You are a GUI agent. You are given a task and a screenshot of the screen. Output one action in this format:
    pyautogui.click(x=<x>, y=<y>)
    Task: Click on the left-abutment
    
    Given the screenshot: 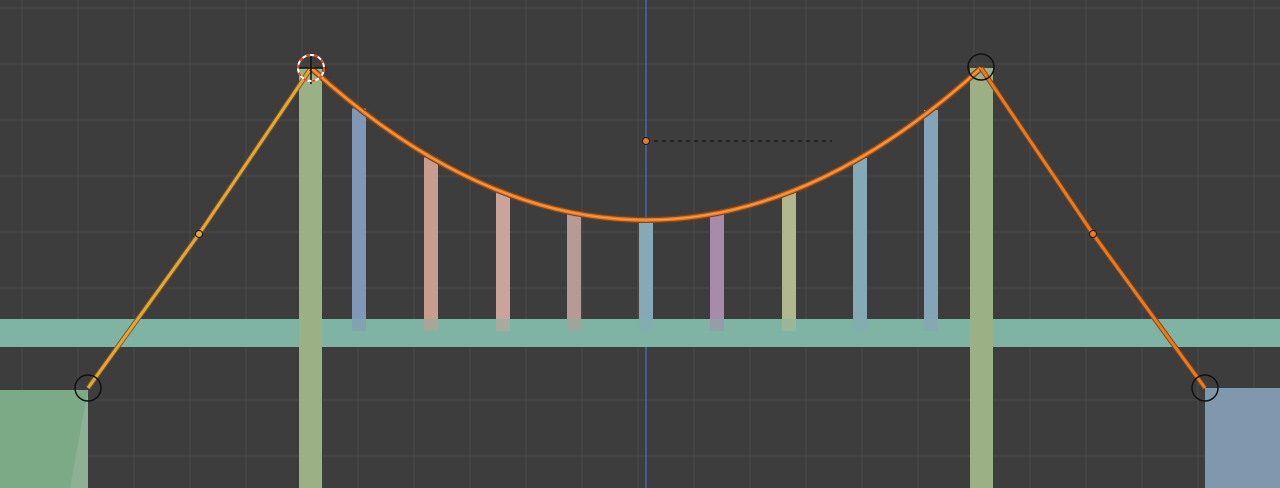 What is the action you would take?
    pyautogui.click(x=44, y=439)
    